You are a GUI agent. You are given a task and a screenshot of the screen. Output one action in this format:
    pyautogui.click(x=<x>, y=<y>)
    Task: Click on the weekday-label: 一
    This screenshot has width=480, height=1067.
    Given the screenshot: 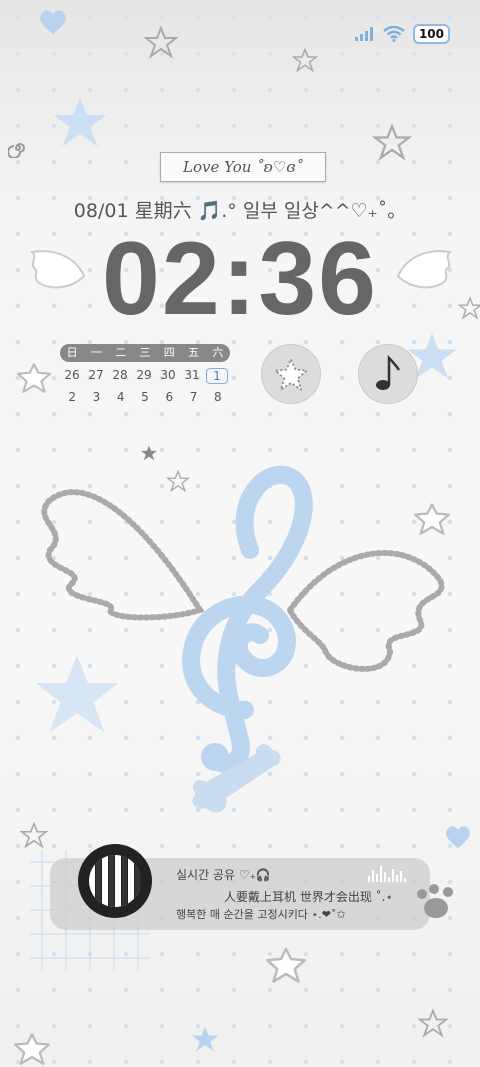 What is the action you would take?
    pyautogui.click(x=96, y=352)
    